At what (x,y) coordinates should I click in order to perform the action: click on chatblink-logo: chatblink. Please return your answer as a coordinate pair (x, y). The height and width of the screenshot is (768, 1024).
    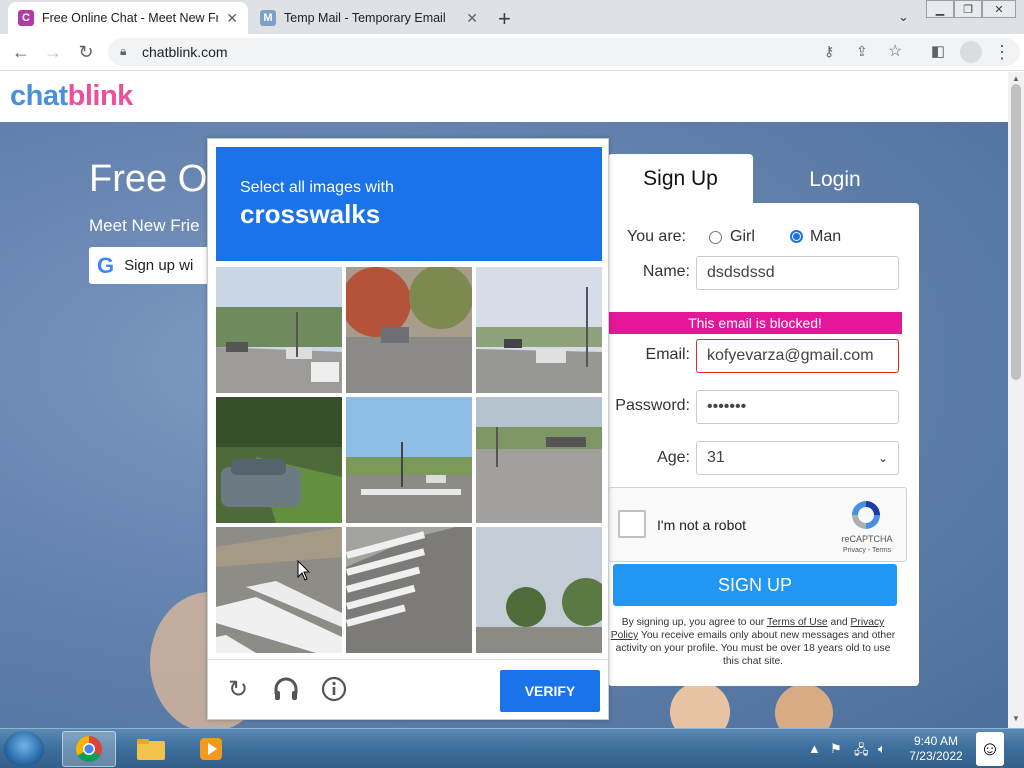
    Looking at the image, I should click on (71, 96).